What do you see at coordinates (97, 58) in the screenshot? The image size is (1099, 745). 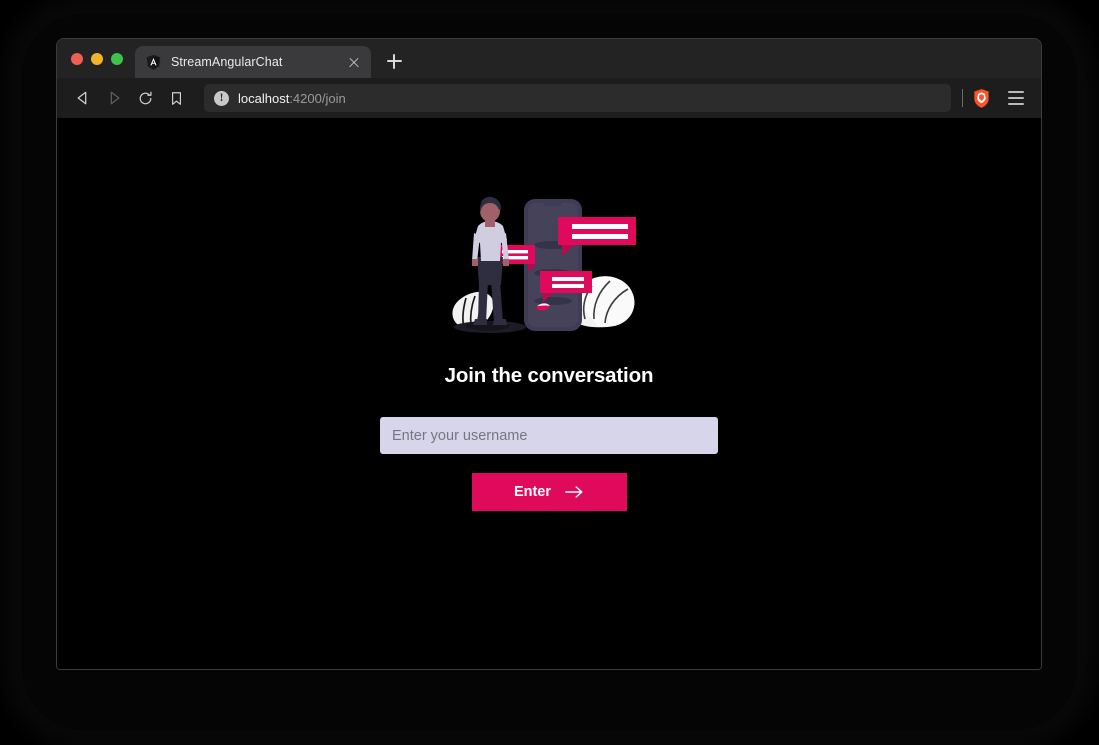 I see `minimize-window-button` at bounding box center [97, 58].